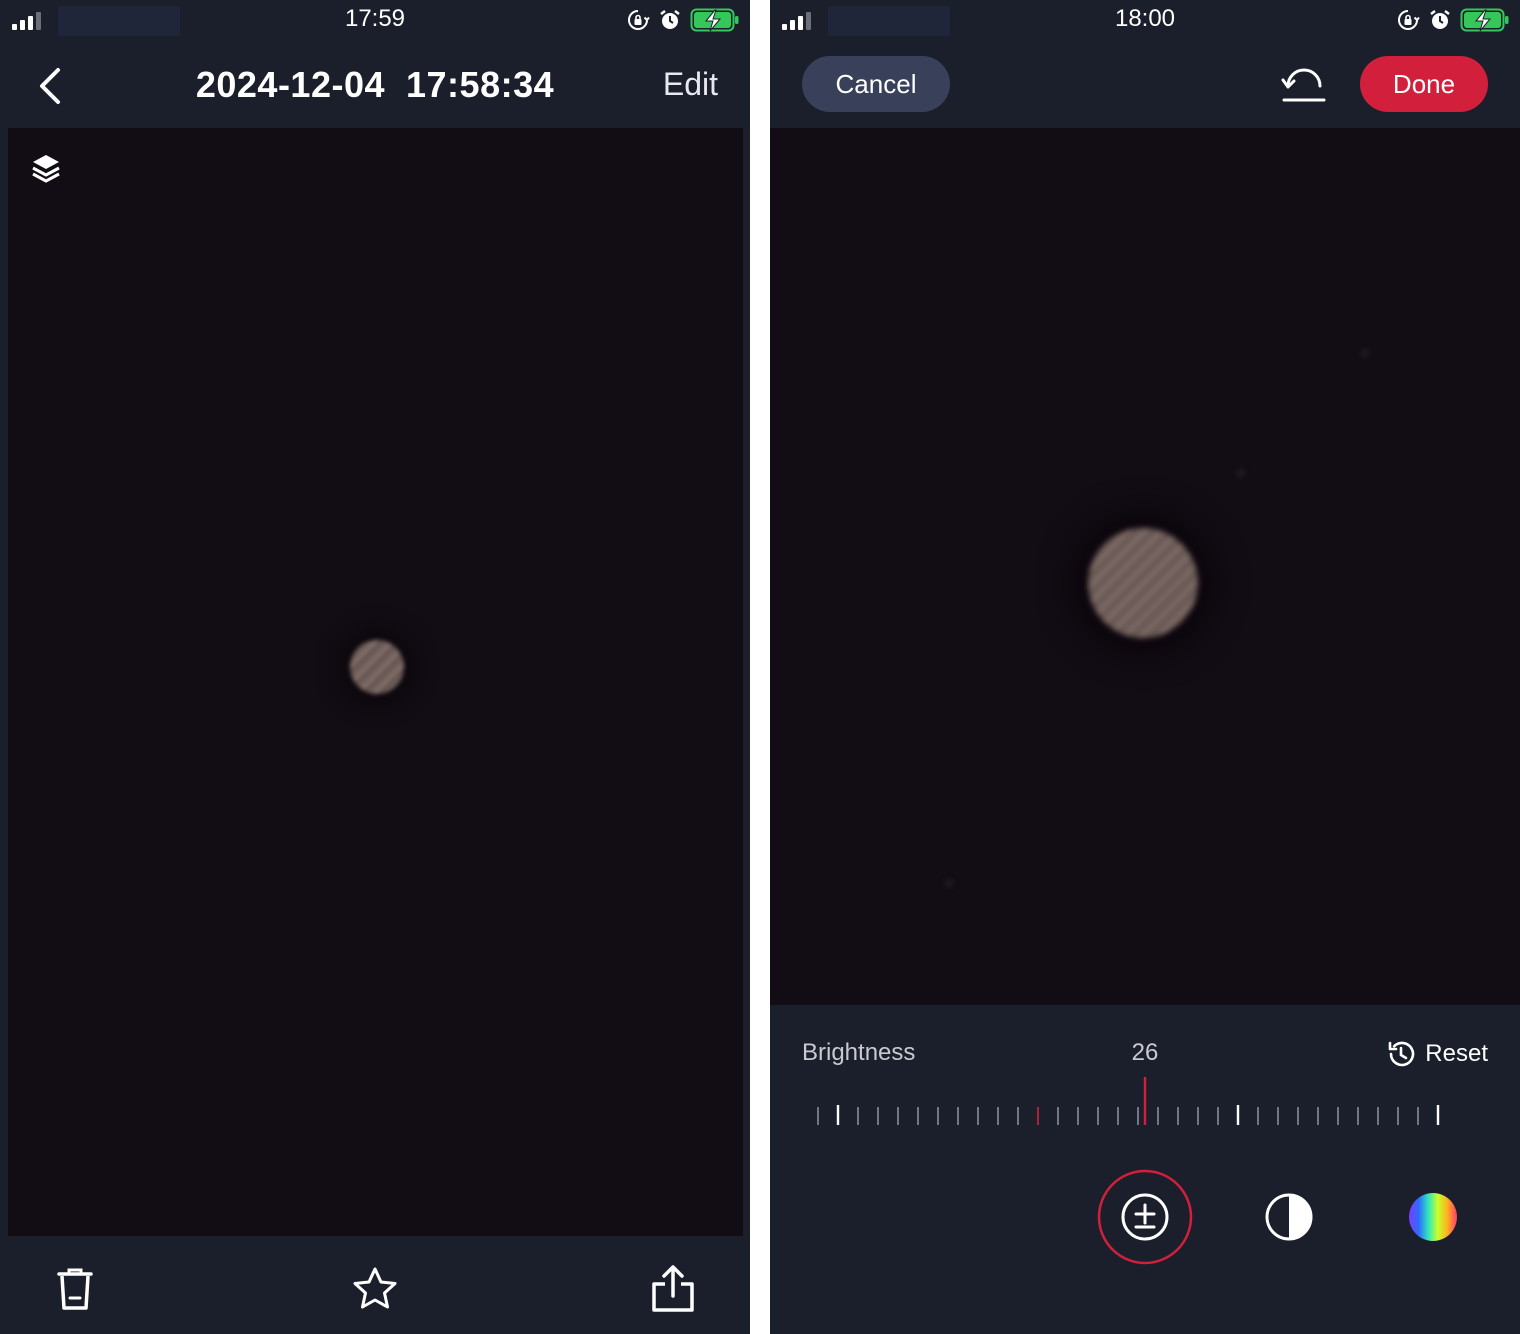 The image size is (1520, 1334). Describe the element at coordinates (1424, 84) in the screenshot. I see `done-button: Done` at that location.